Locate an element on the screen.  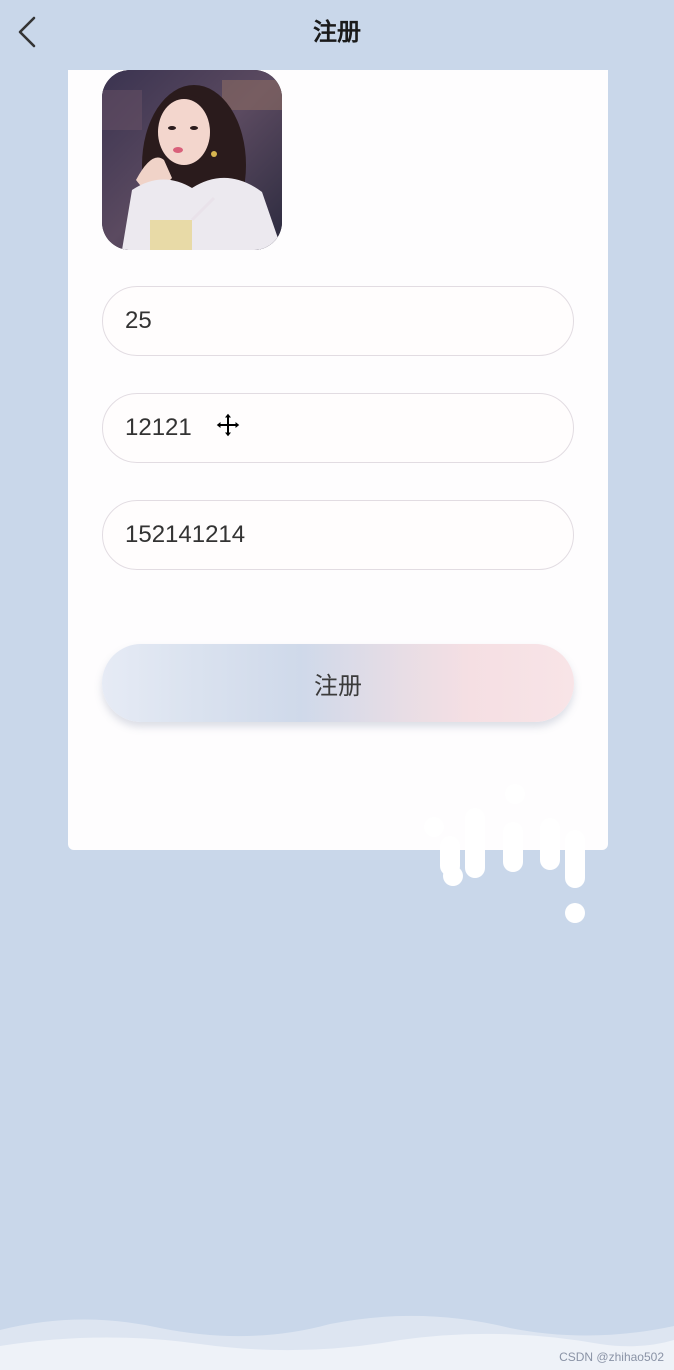
phone-field is located at coordinates (338, 535).